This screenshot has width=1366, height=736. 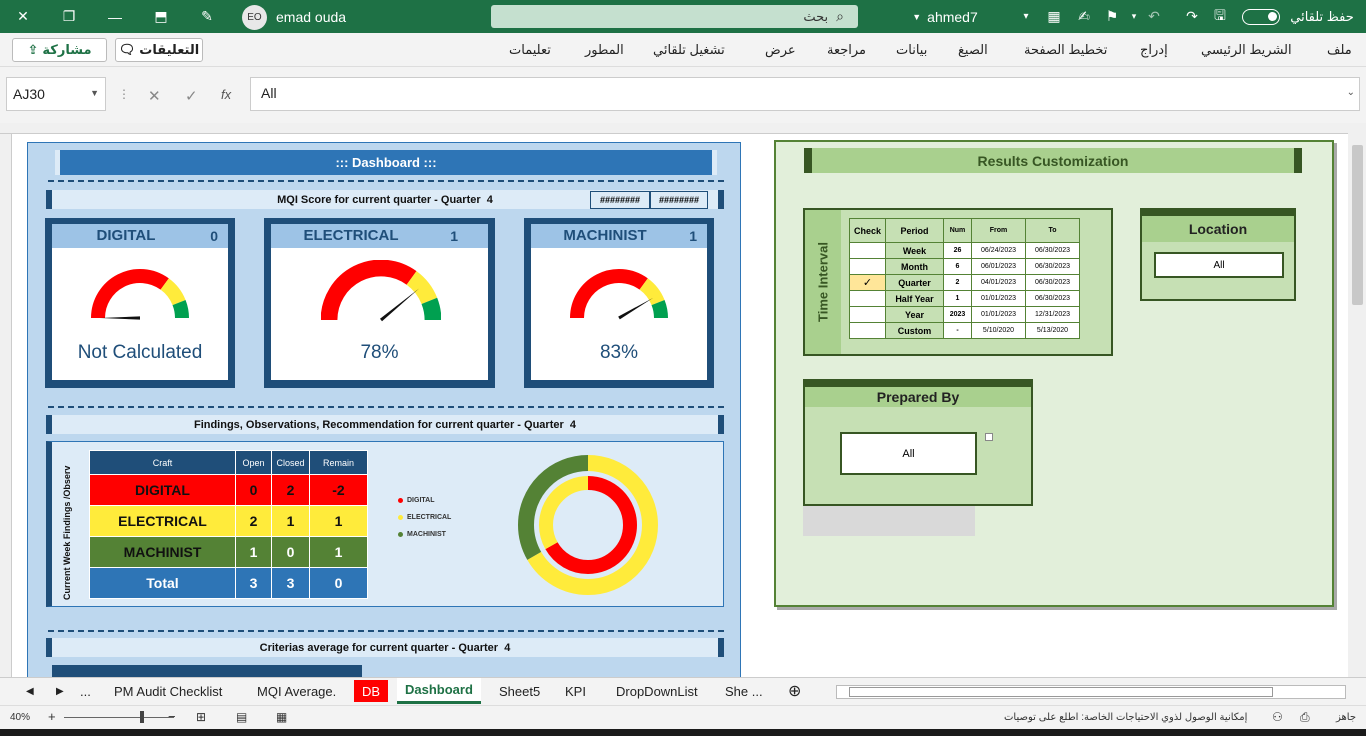 What do you see at coordinates (338, 521) in the screenshot?
I see `table-cell: 1` at bounding box center [338, 521].